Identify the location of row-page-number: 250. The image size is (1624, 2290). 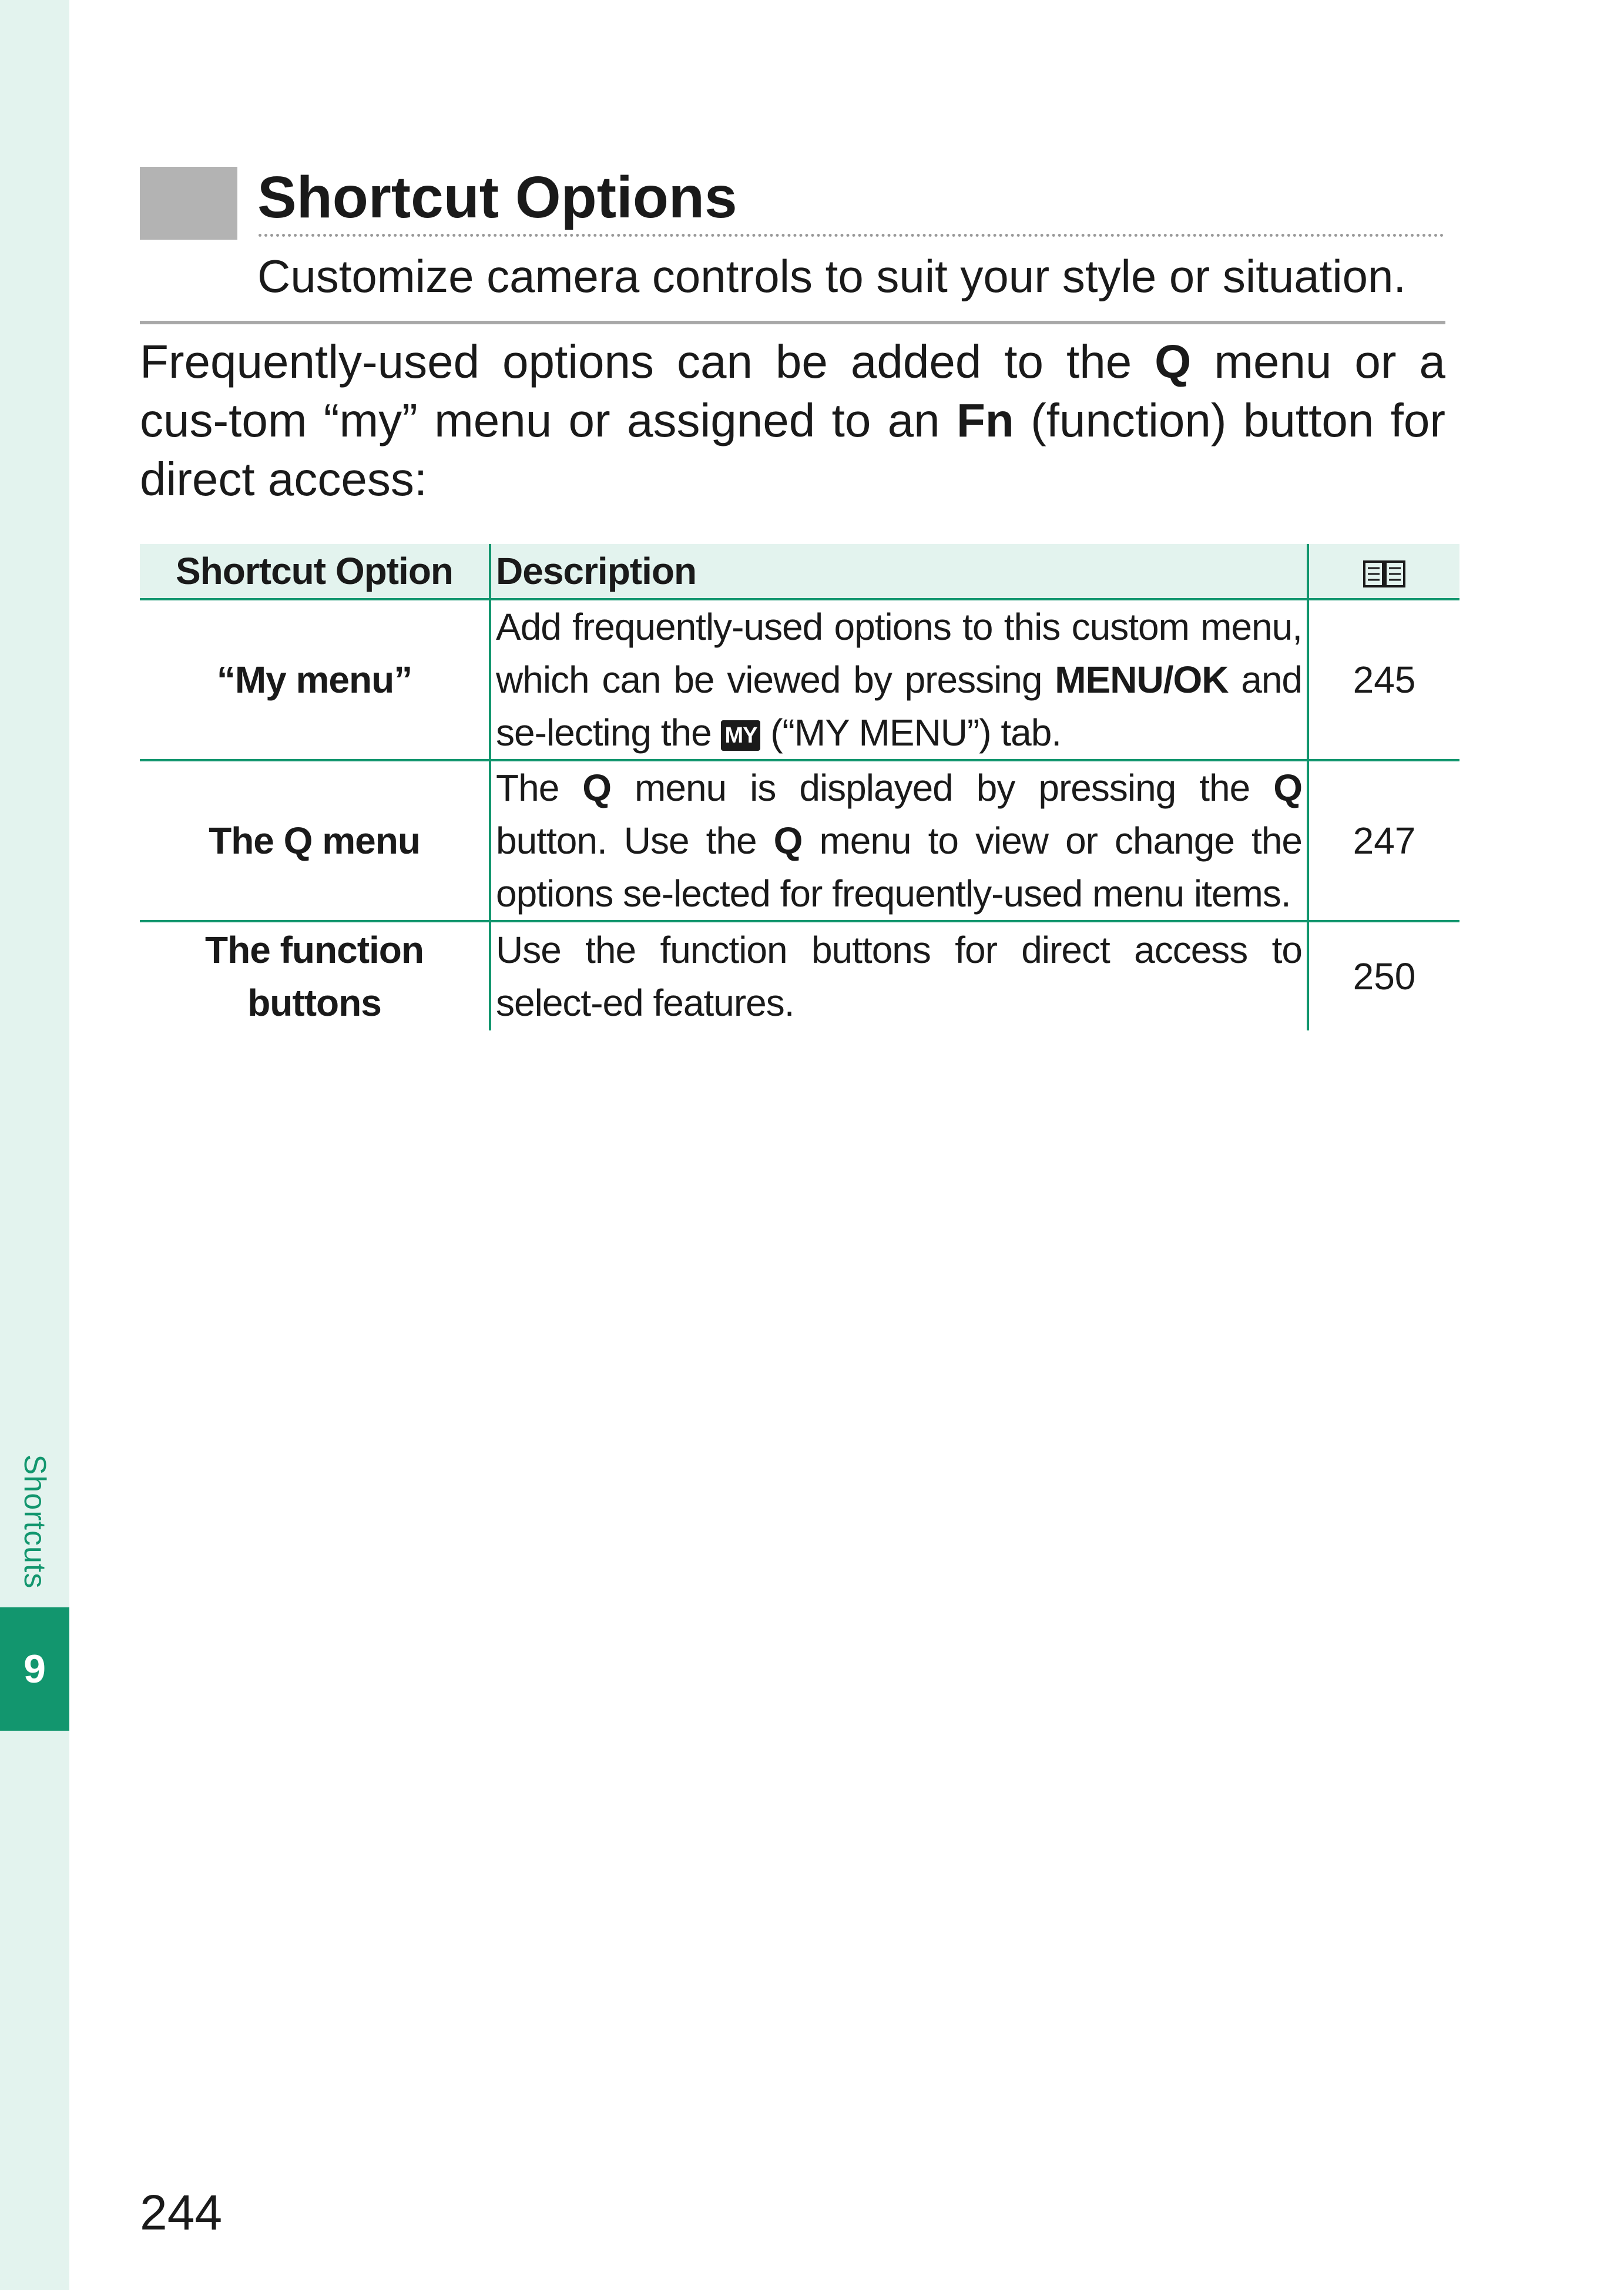
(1384, 975).